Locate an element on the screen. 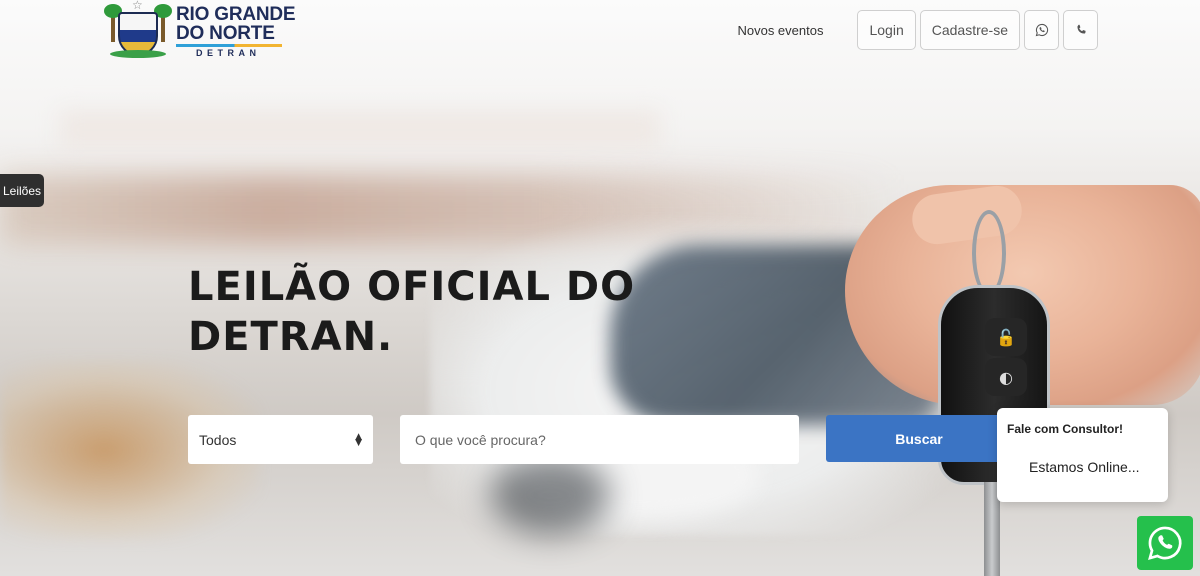 The image size is (1200, 576). search-bar: Todos ▲▼ Buscar is located at coordinates (600, 439).